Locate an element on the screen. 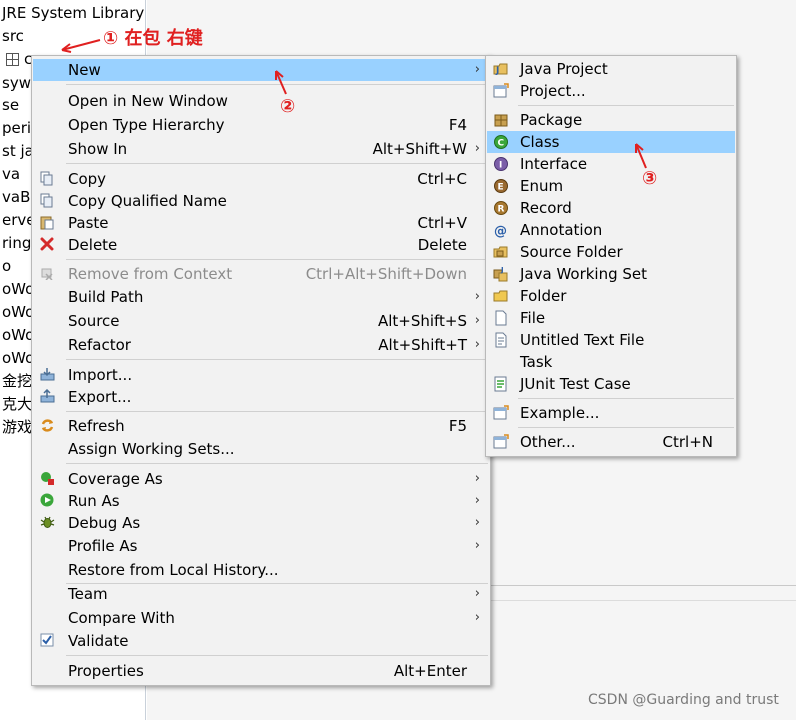 This screenshot has height=720, width=796. tree-item: ring is located at coordinates (16, 243).